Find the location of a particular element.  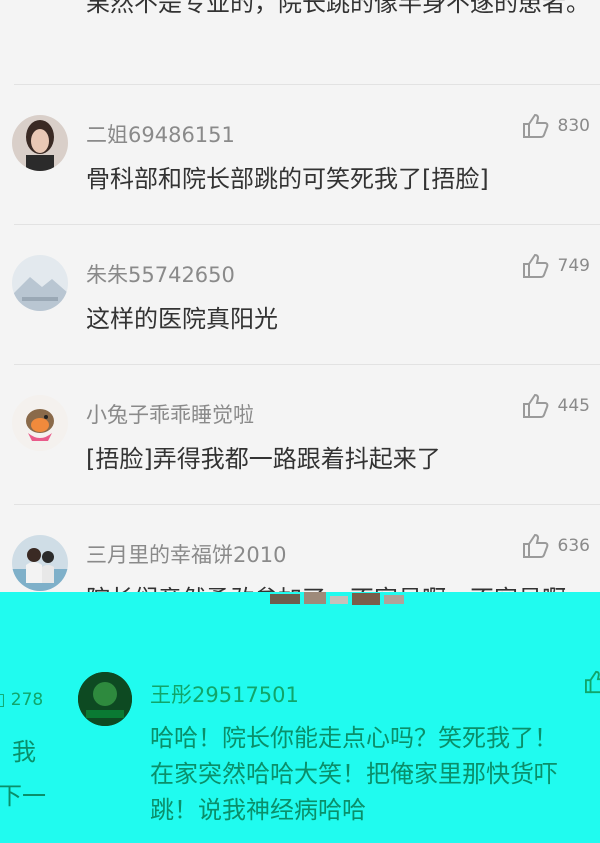

thumbs-up-icon: ▯ is located at coordinates (3, 700).